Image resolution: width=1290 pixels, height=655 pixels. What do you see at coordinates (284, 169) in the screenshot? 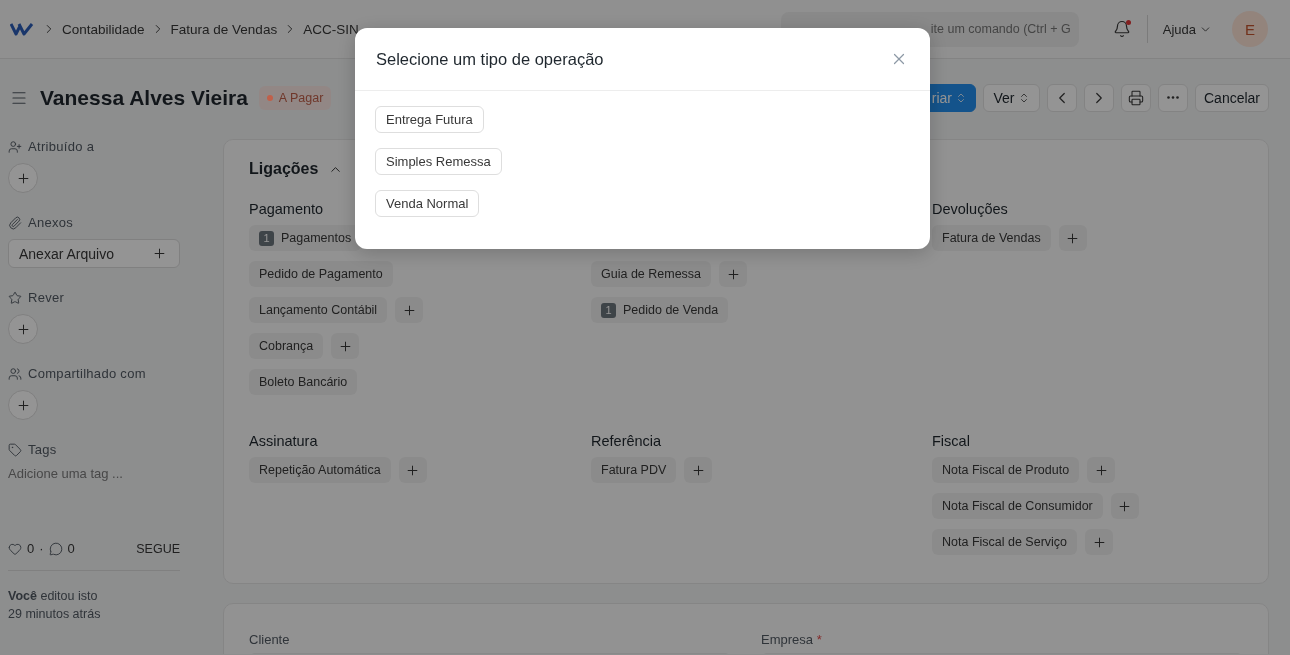
I see `section-title: Ligações` at bounding box center [284, 169].